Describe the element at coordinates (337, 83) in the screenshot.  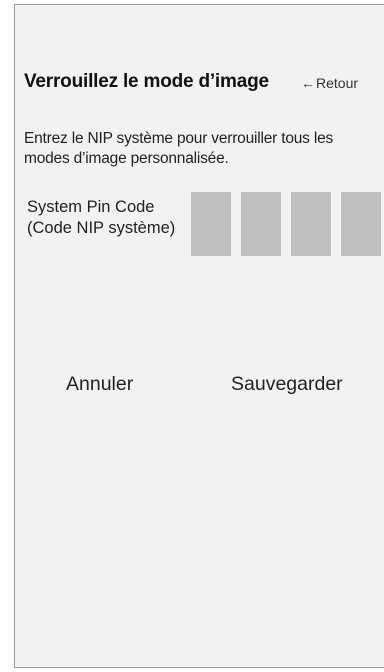
I see `back-button-label: Retour` at that location.